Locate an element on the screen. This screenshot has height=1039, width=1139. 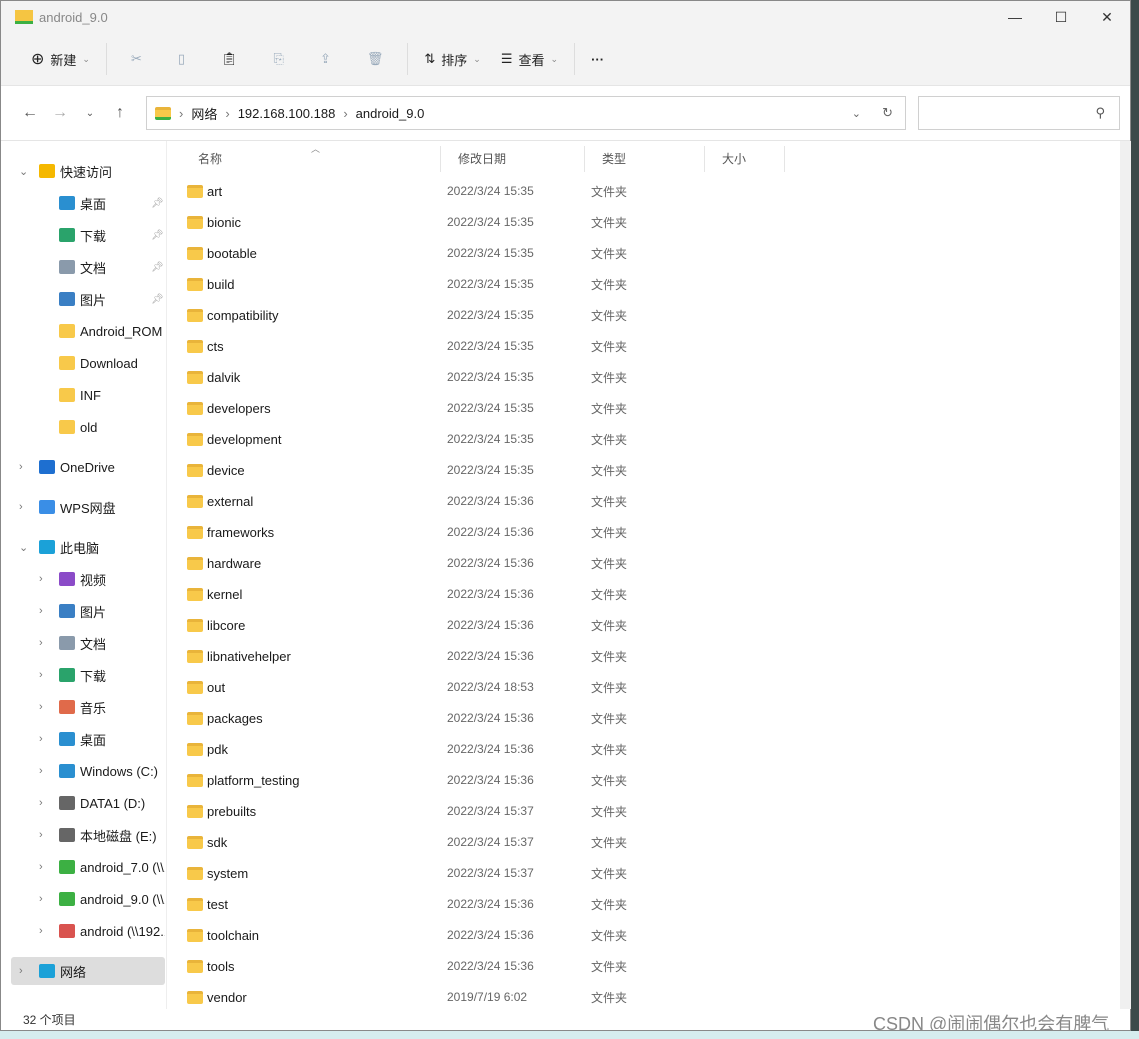
file-row: development 2022/3/24 15:35 文件夹 is located at coordinates (481, 439).